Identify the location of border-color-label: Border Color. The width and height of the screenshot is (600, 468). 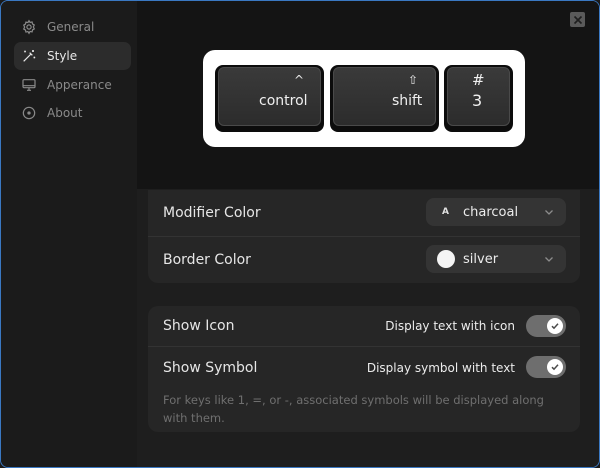
(207, 260).